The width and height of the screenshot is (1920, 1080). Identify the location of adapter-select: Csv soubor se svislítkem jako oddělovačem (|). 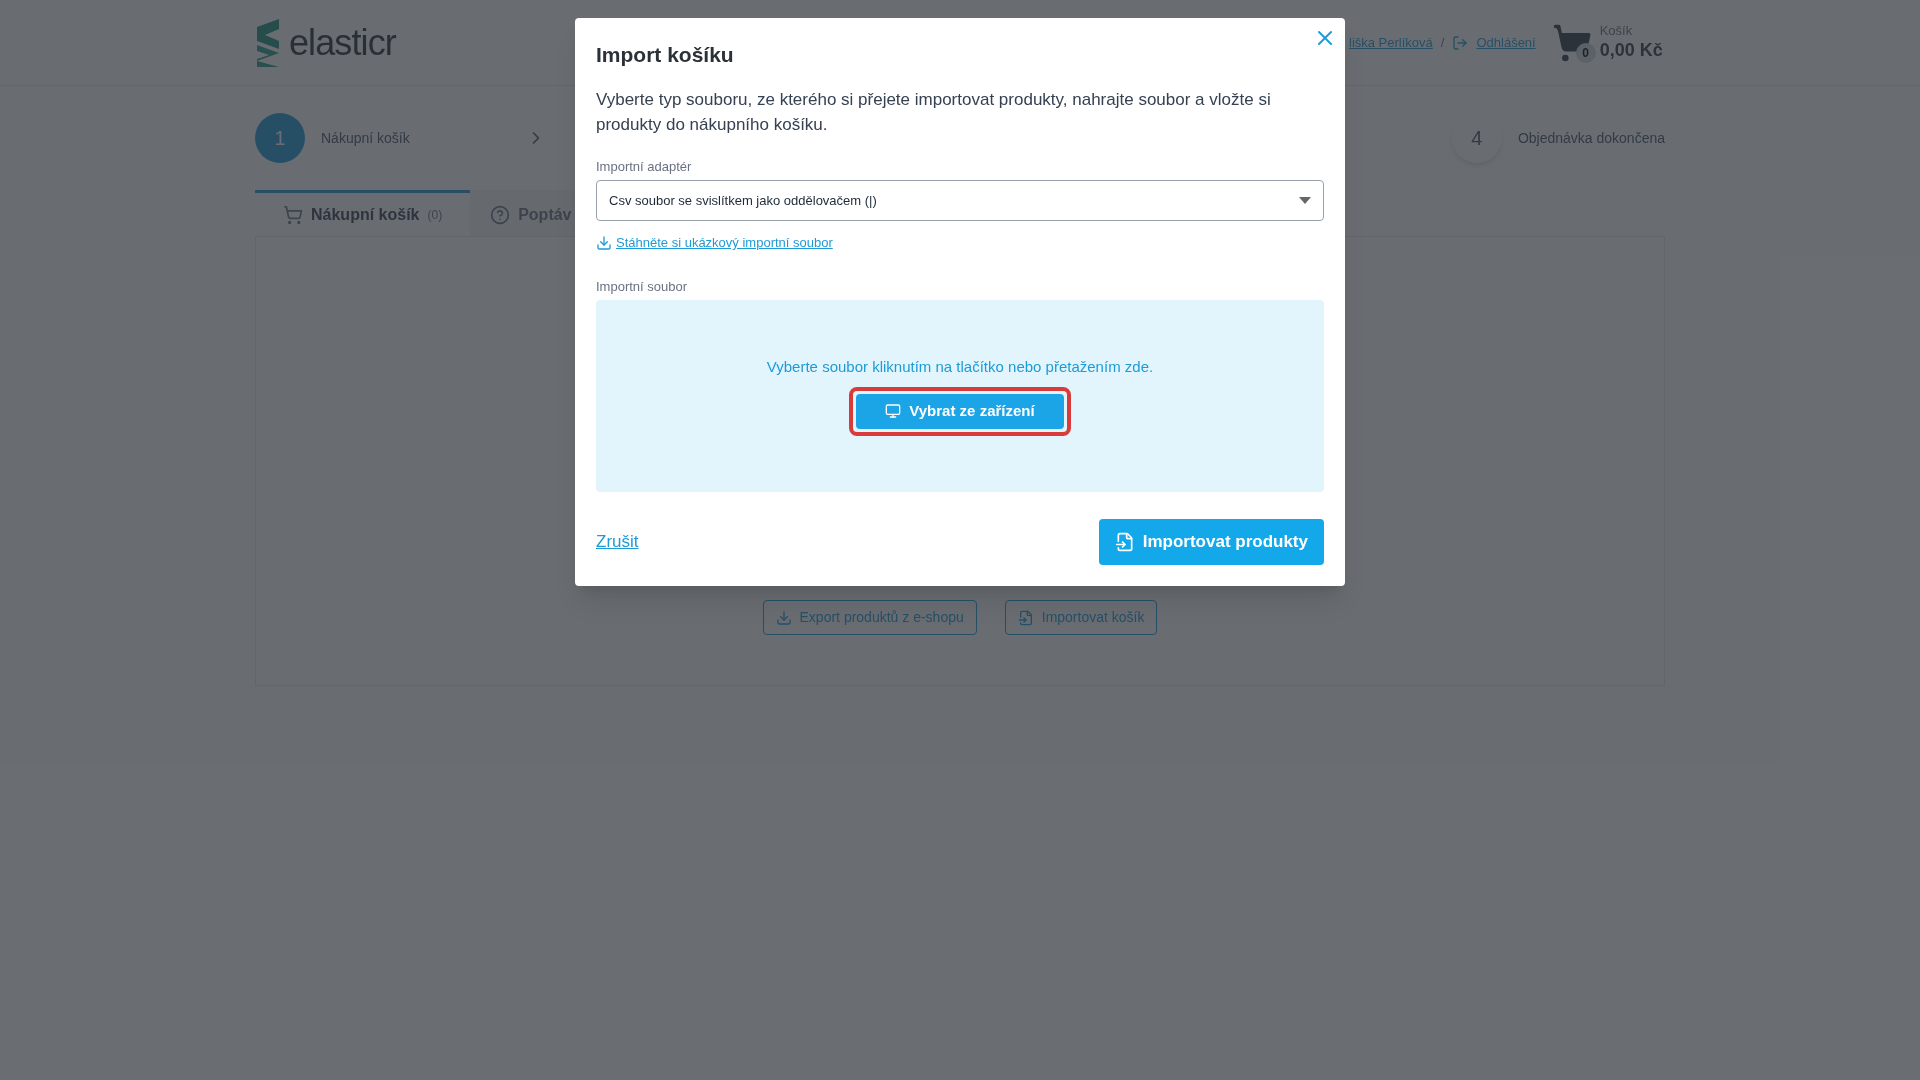
(960, 200).